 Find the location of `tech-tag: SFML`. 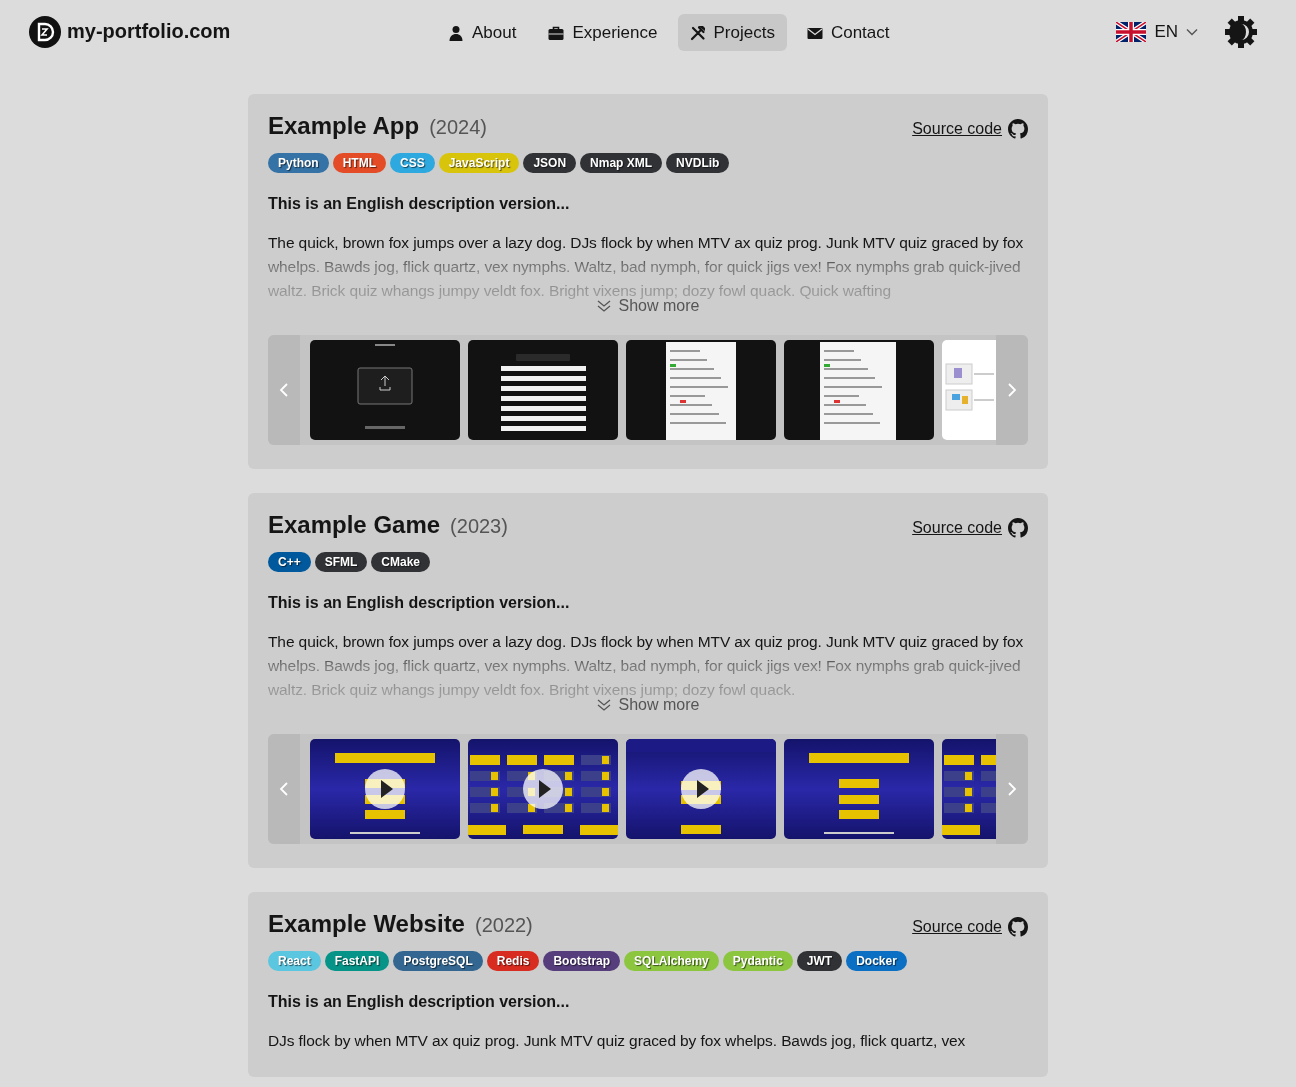

tech-tag: SFML is located at coordinates (341, 562).